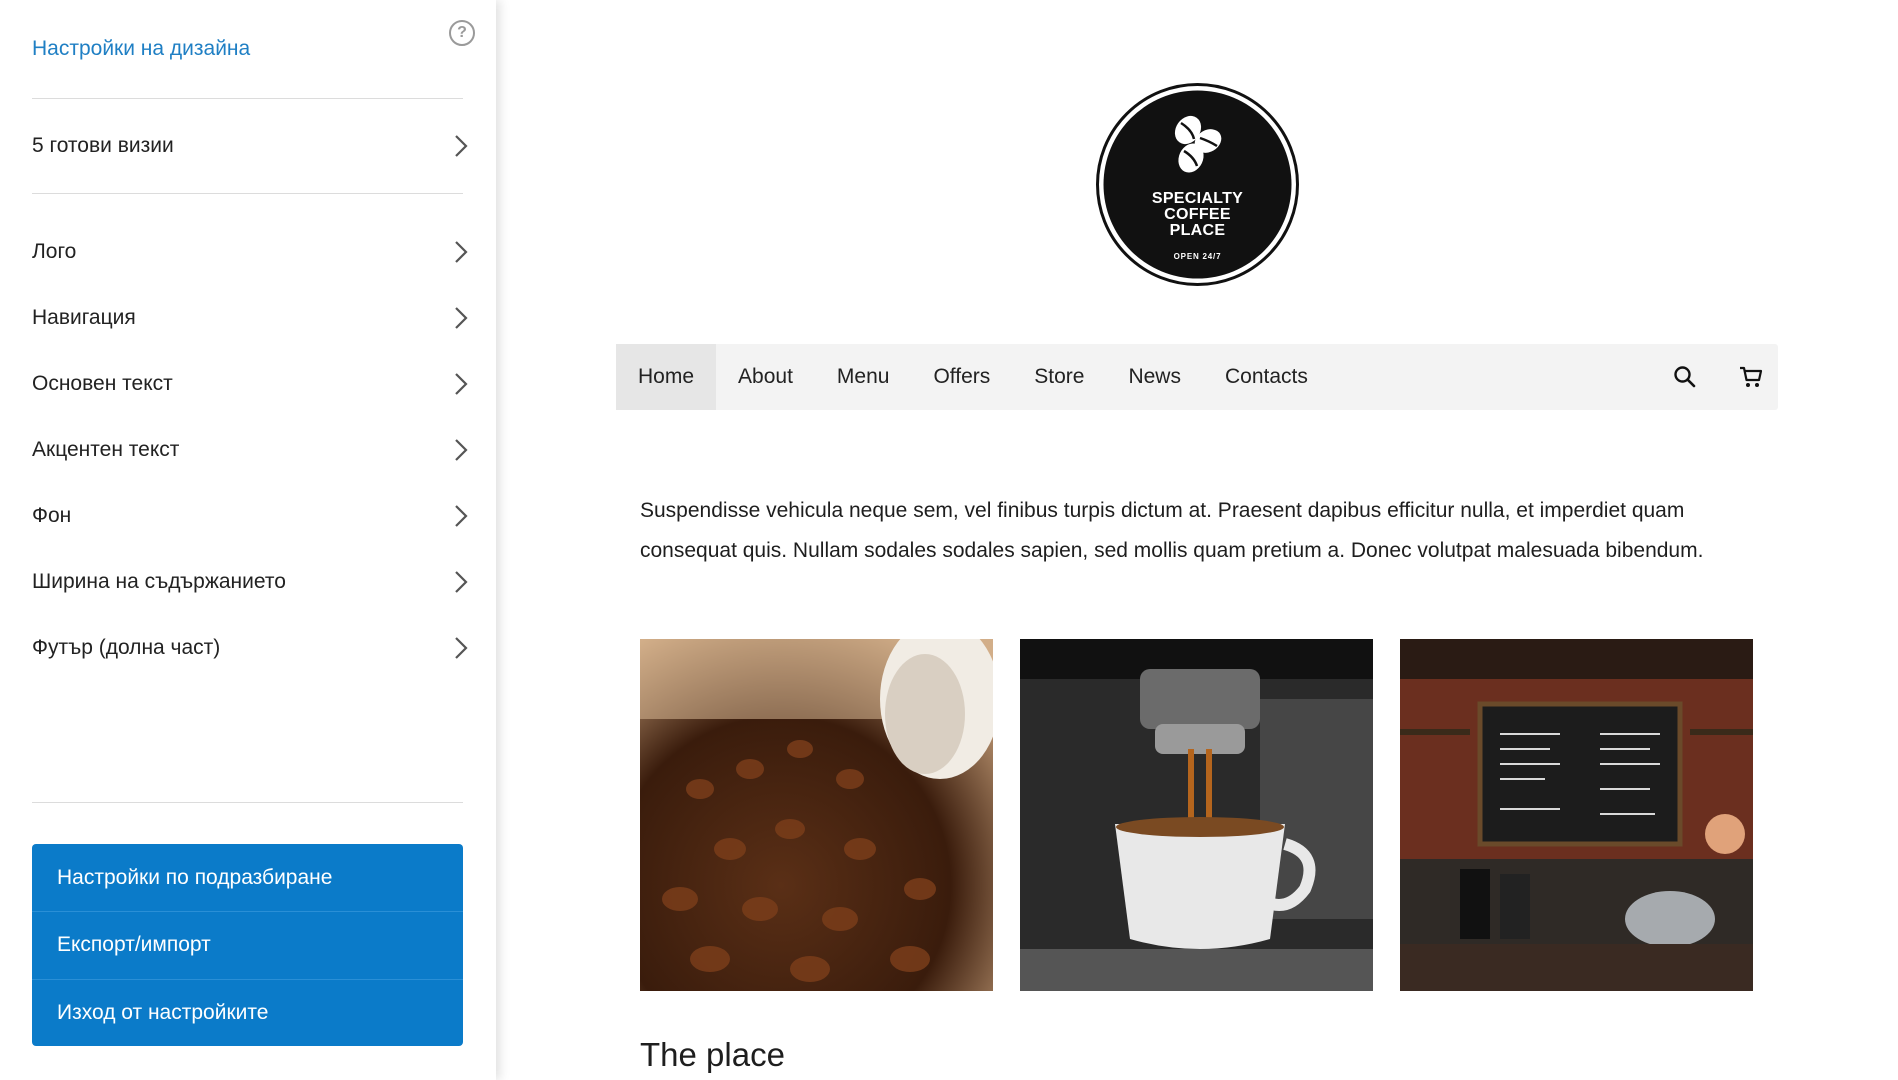 The height and width of the screenshot is (1080, 1898). Describe the element at coordinates (252, 450) in the screenshot. I see `sidebar-item-accent-text: Акцентен текст` at that location.